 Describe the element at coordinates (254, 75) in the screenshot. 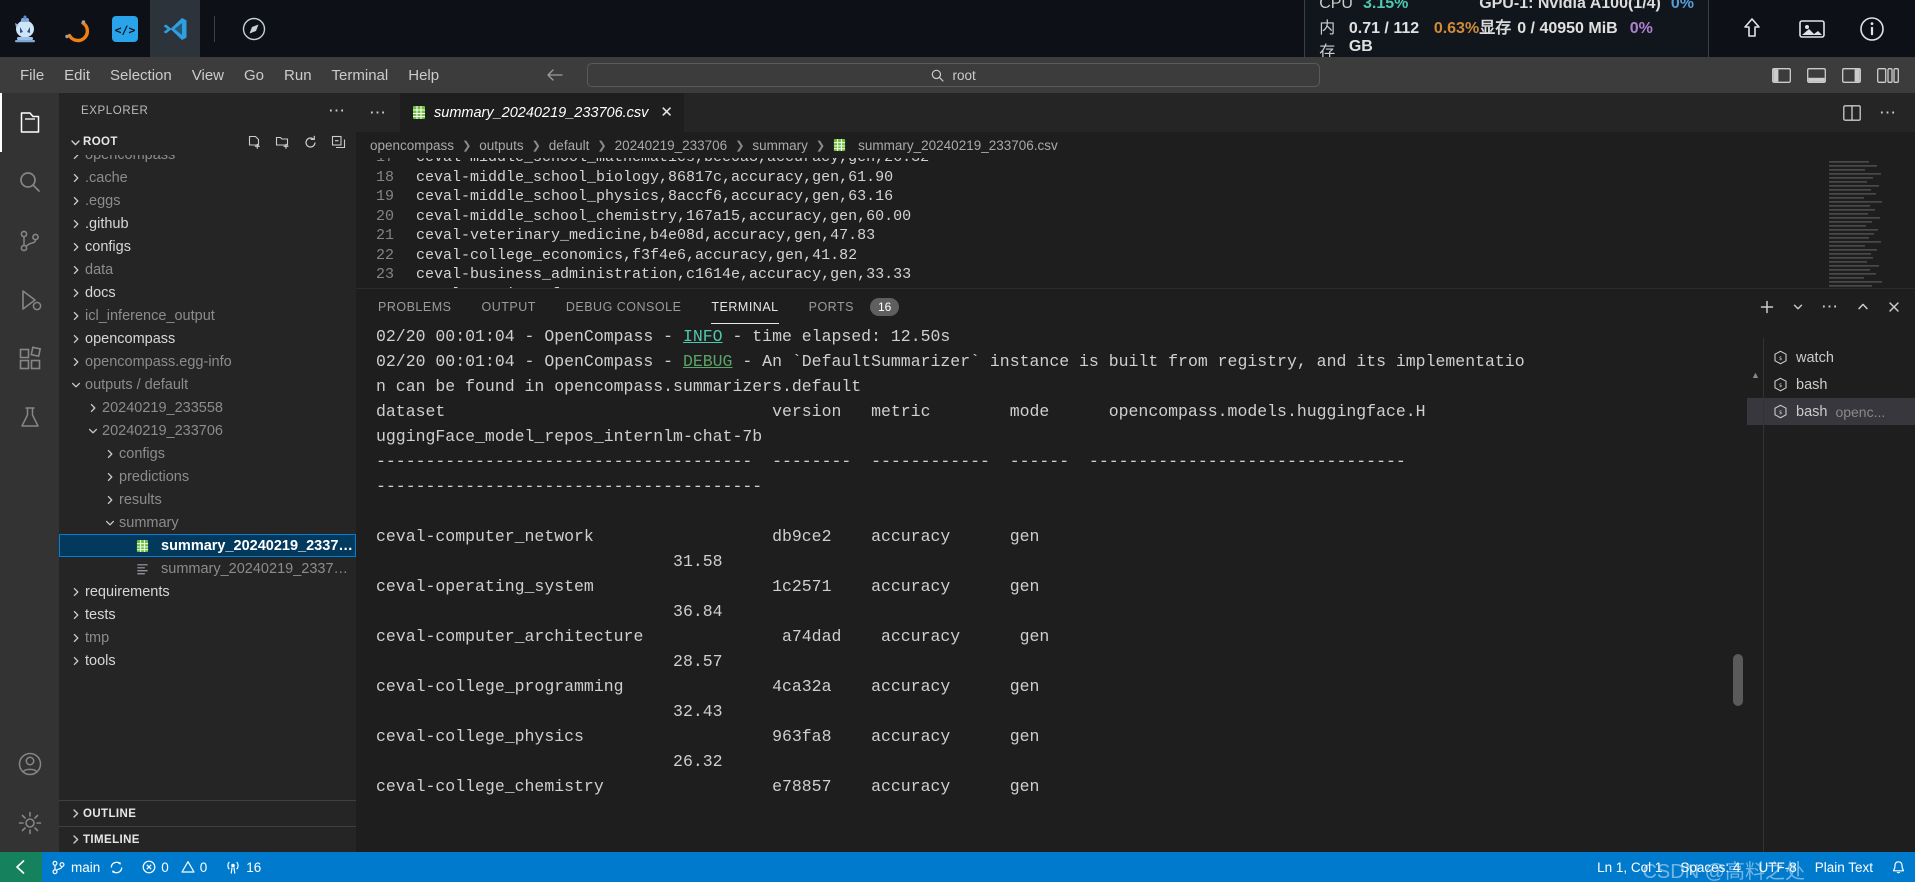

I see `menu-go: Go` at that location.